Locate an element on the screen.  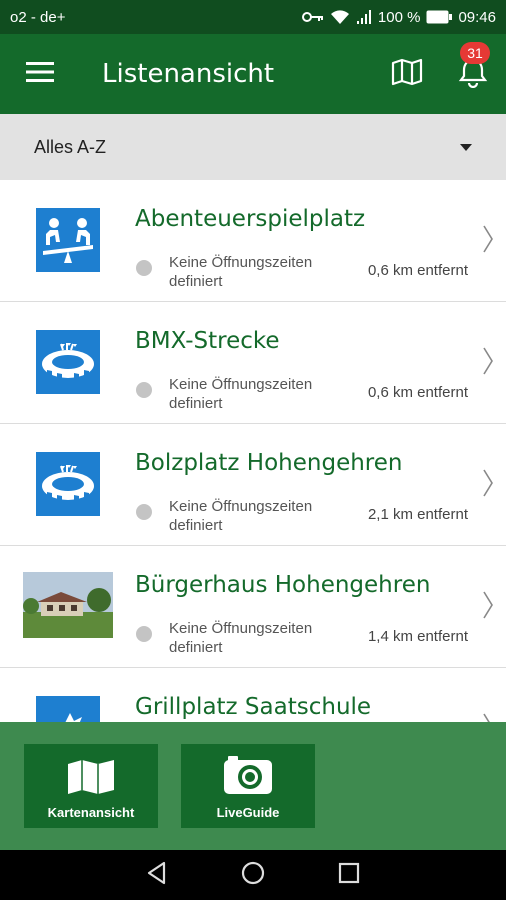
playground-icon is located at coordinates (68, 240).